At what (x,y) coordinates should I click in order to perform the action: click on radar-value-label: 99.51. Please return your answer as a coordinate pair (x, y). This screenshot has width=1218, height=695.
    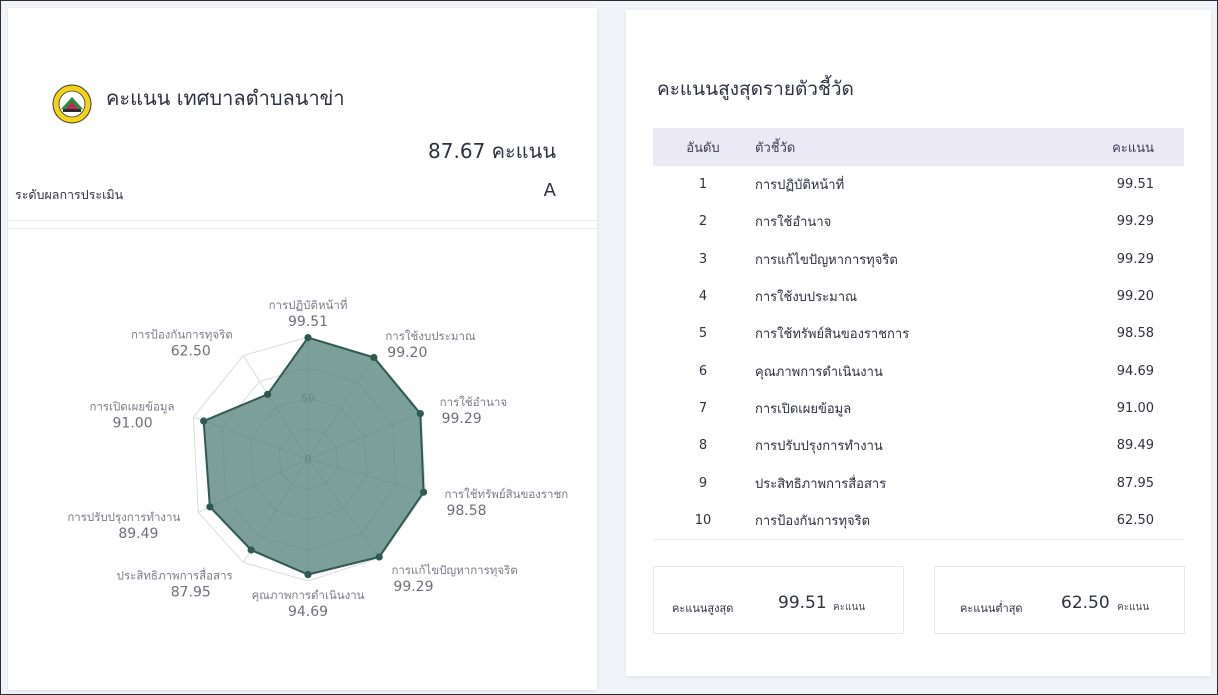
    Looking at the image, I should click on (308, 322).